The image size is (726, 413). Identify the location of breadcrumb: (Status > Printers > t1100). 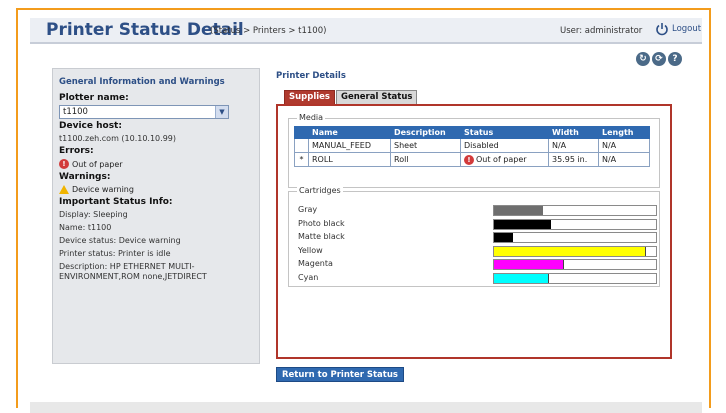
(268, 31).